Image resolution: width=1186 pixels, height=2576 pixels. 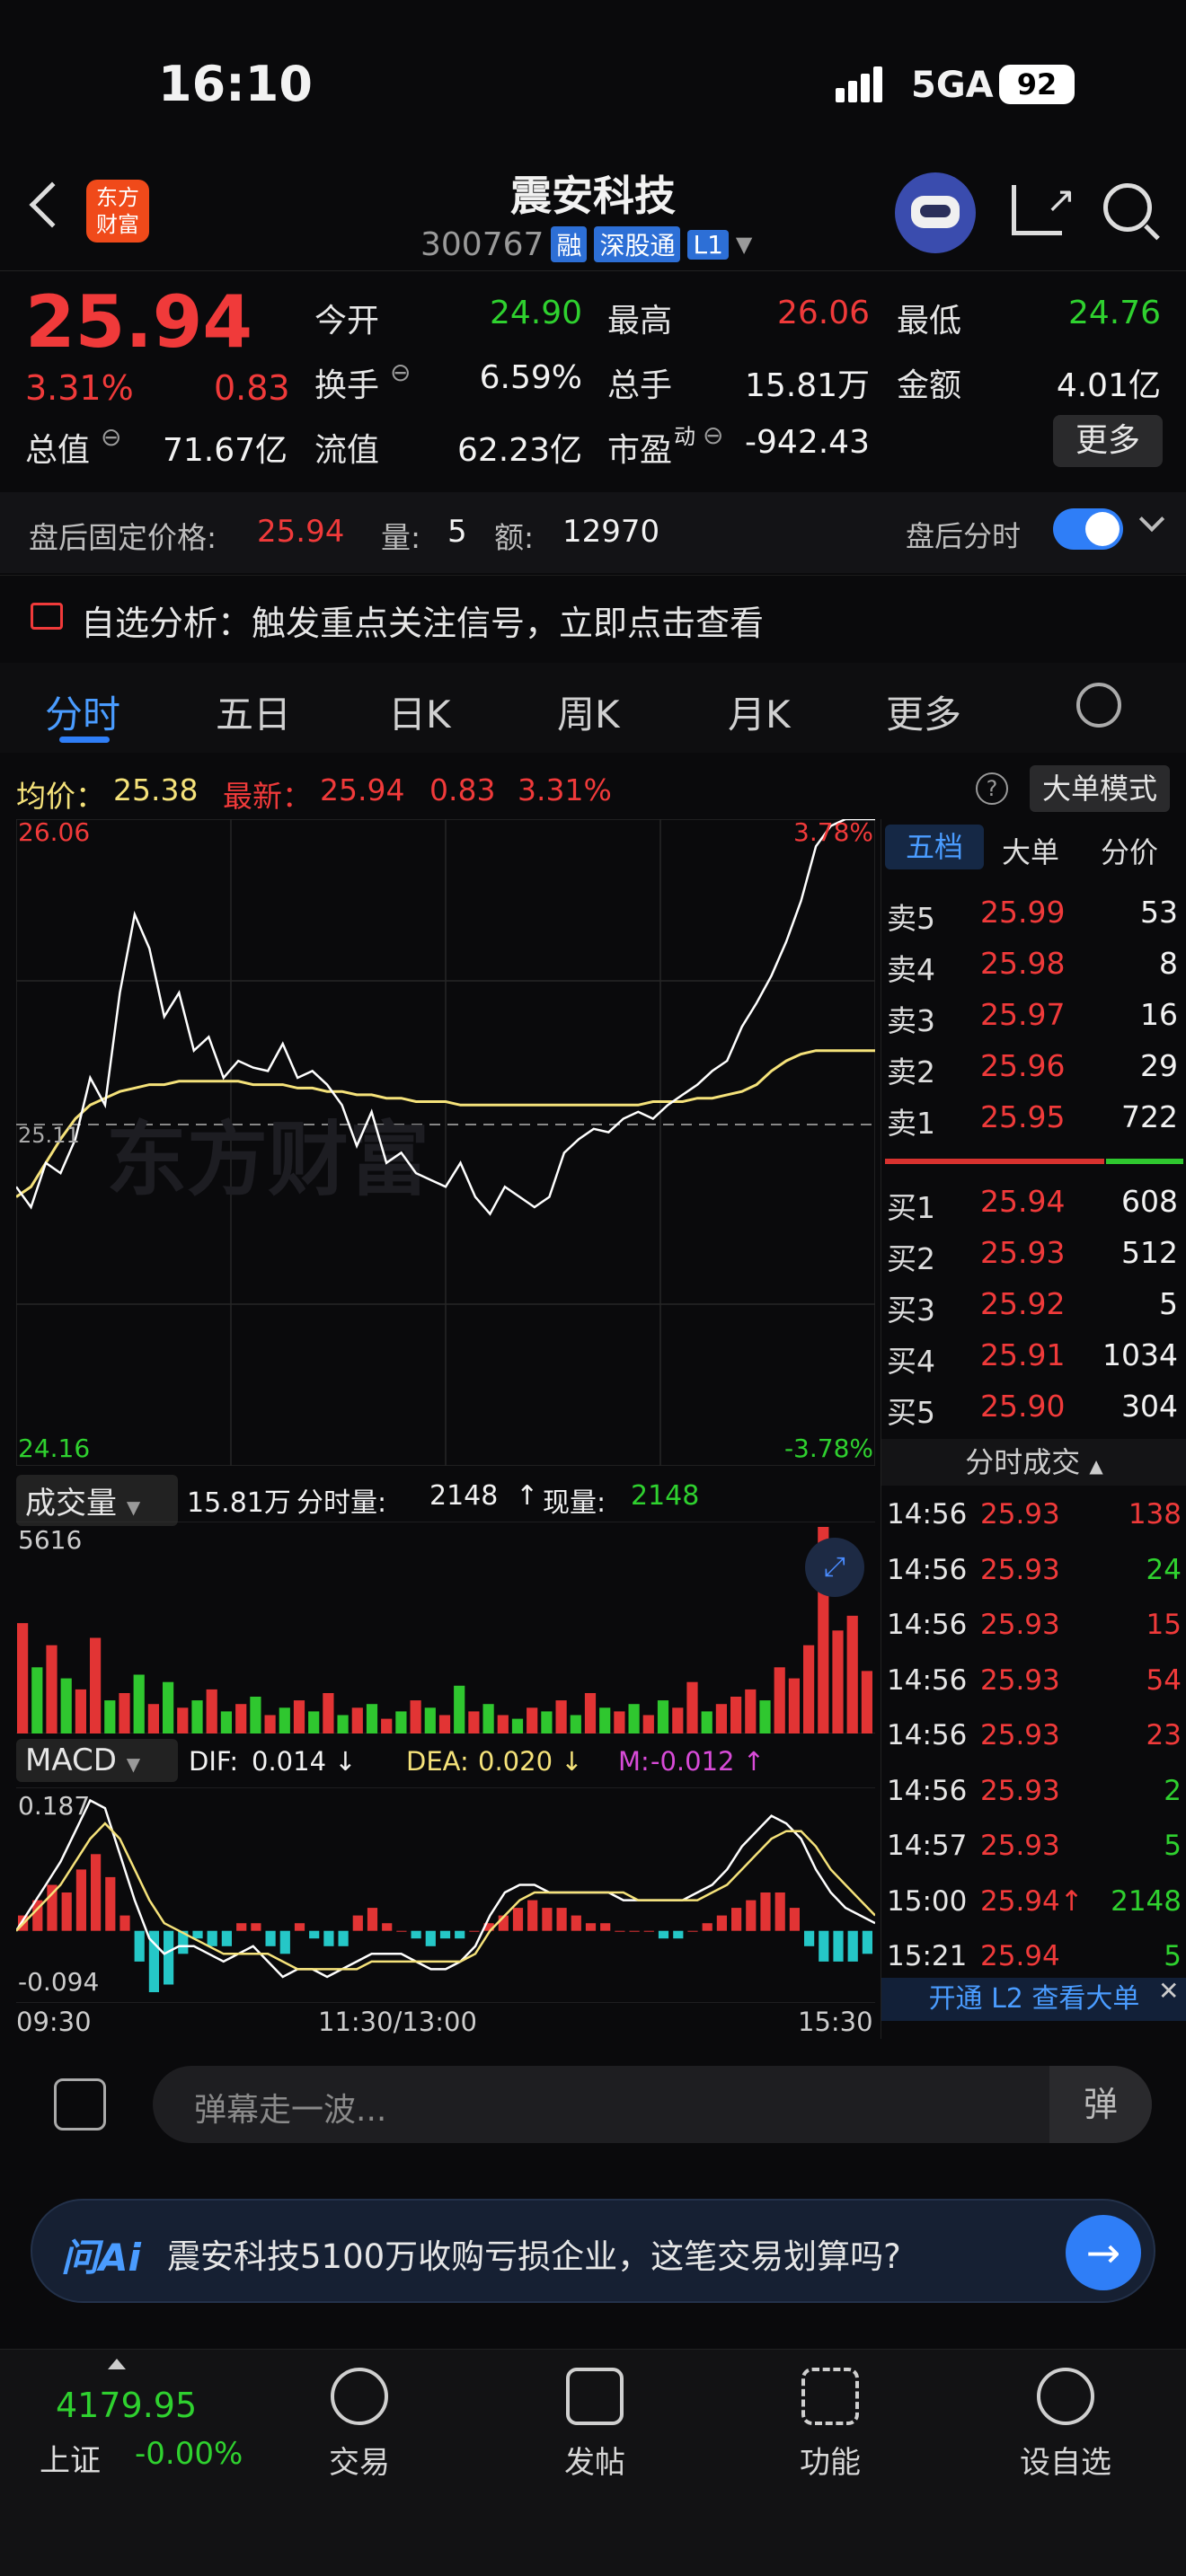 What do you see at coordinates (593, 616) in the screenshot?
I see `analysis-alert: 自选分析：触发重点关注信号，立即点击查看` at bounding box center [593, 616].